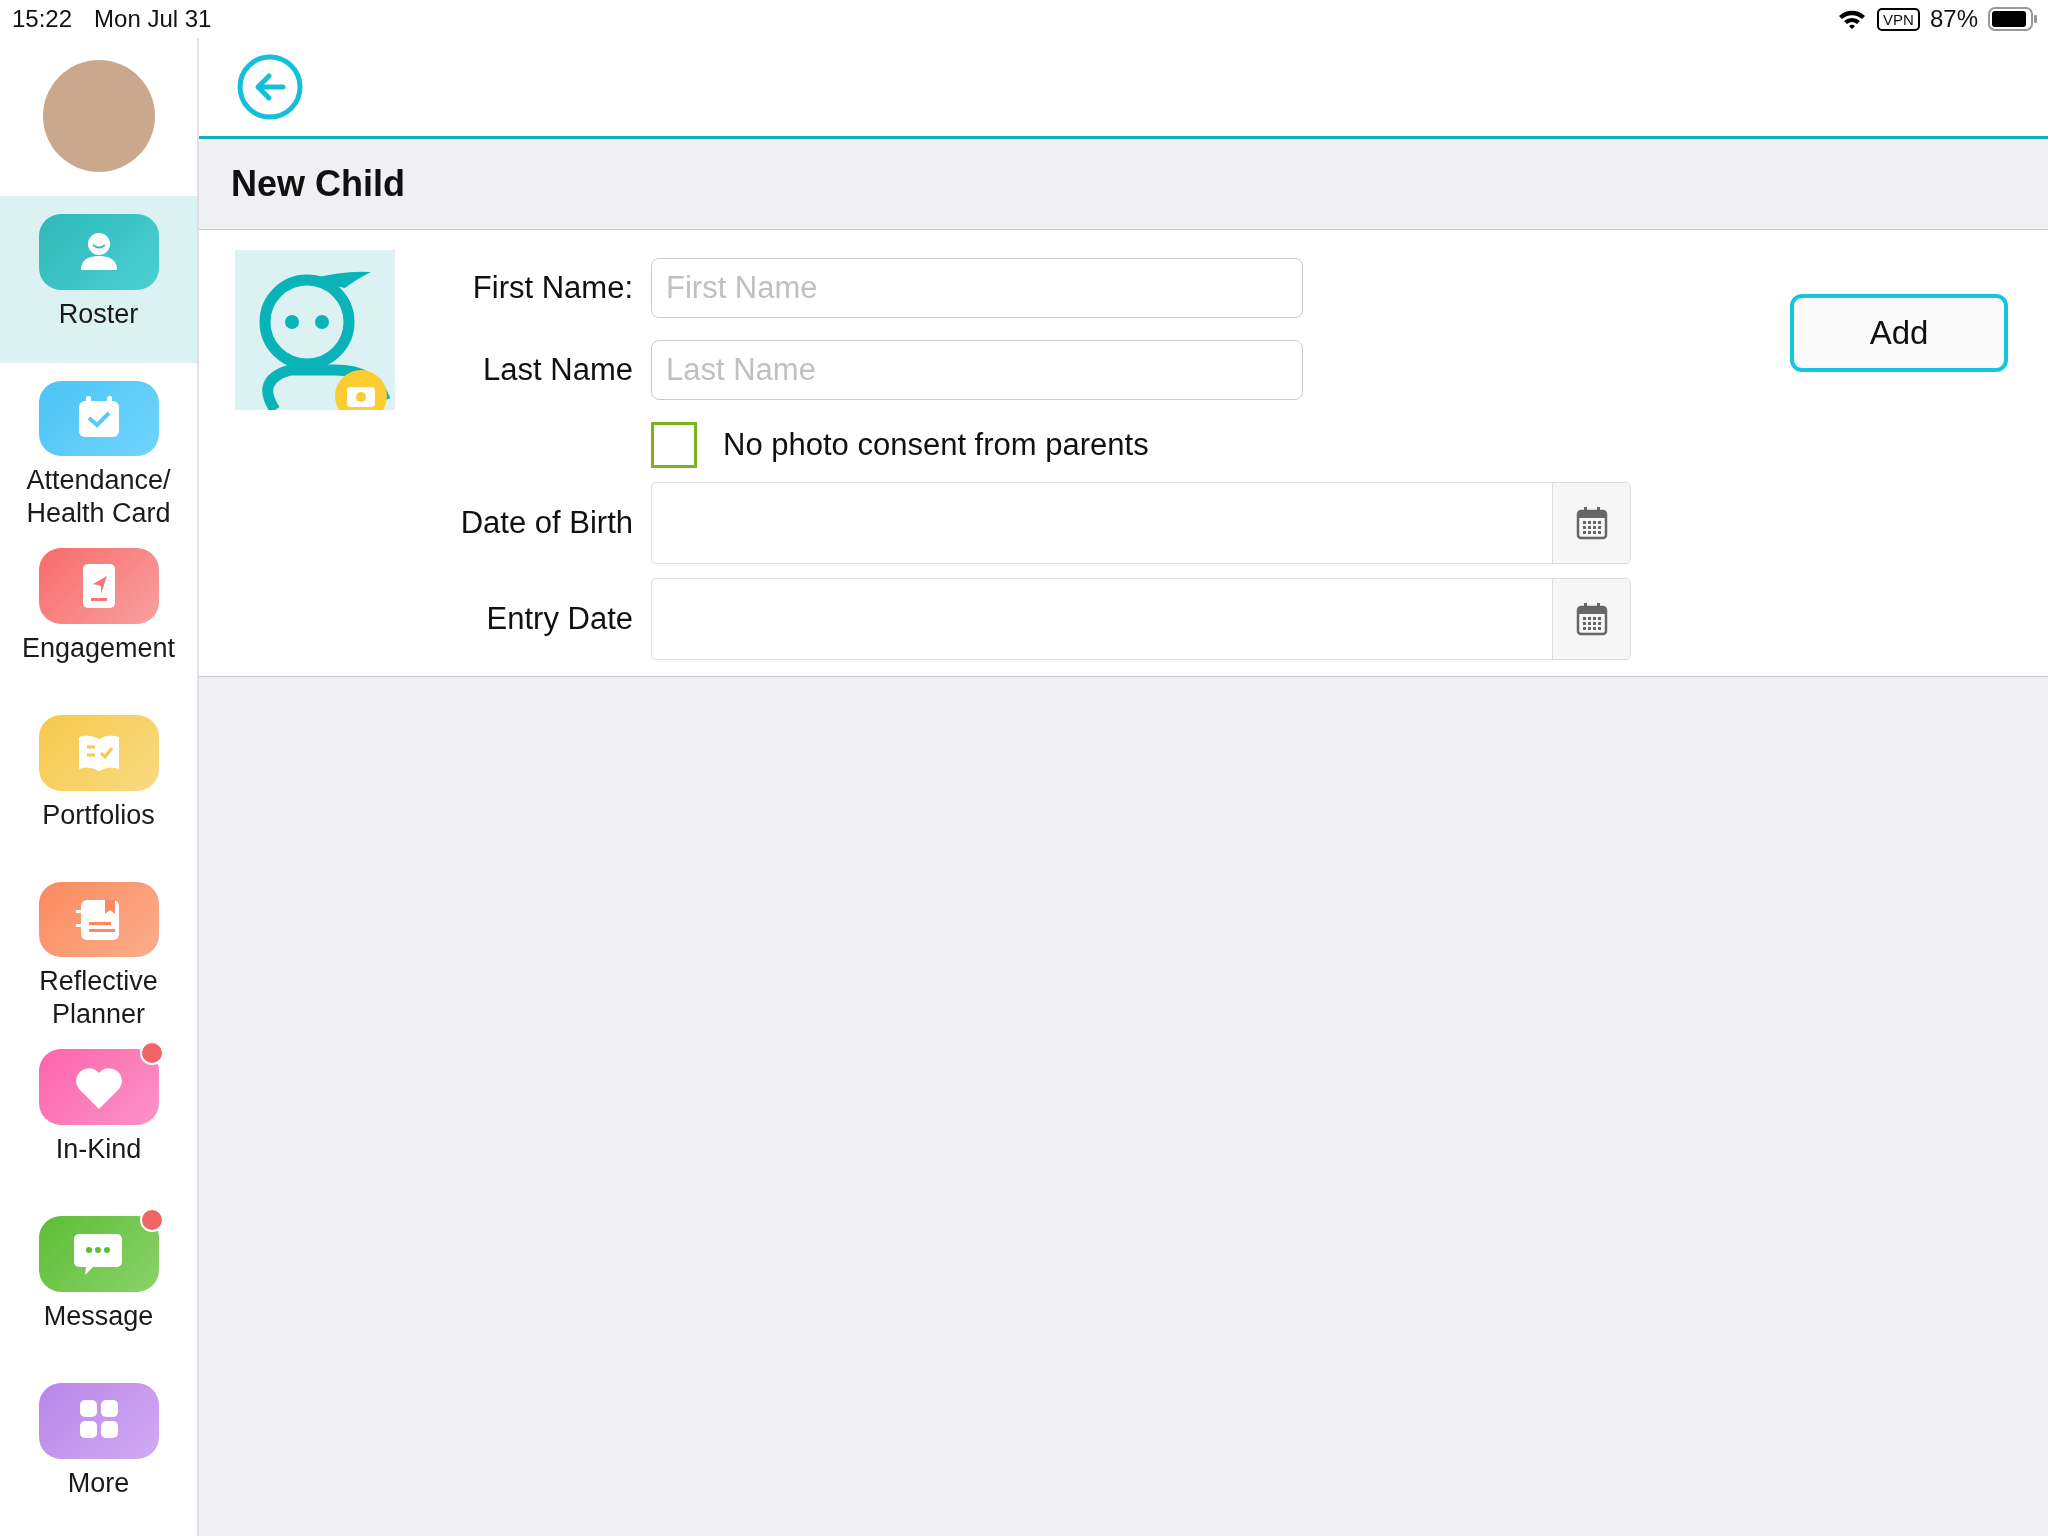  I want to click on chat-bubble-icon, so click(98, 1254).